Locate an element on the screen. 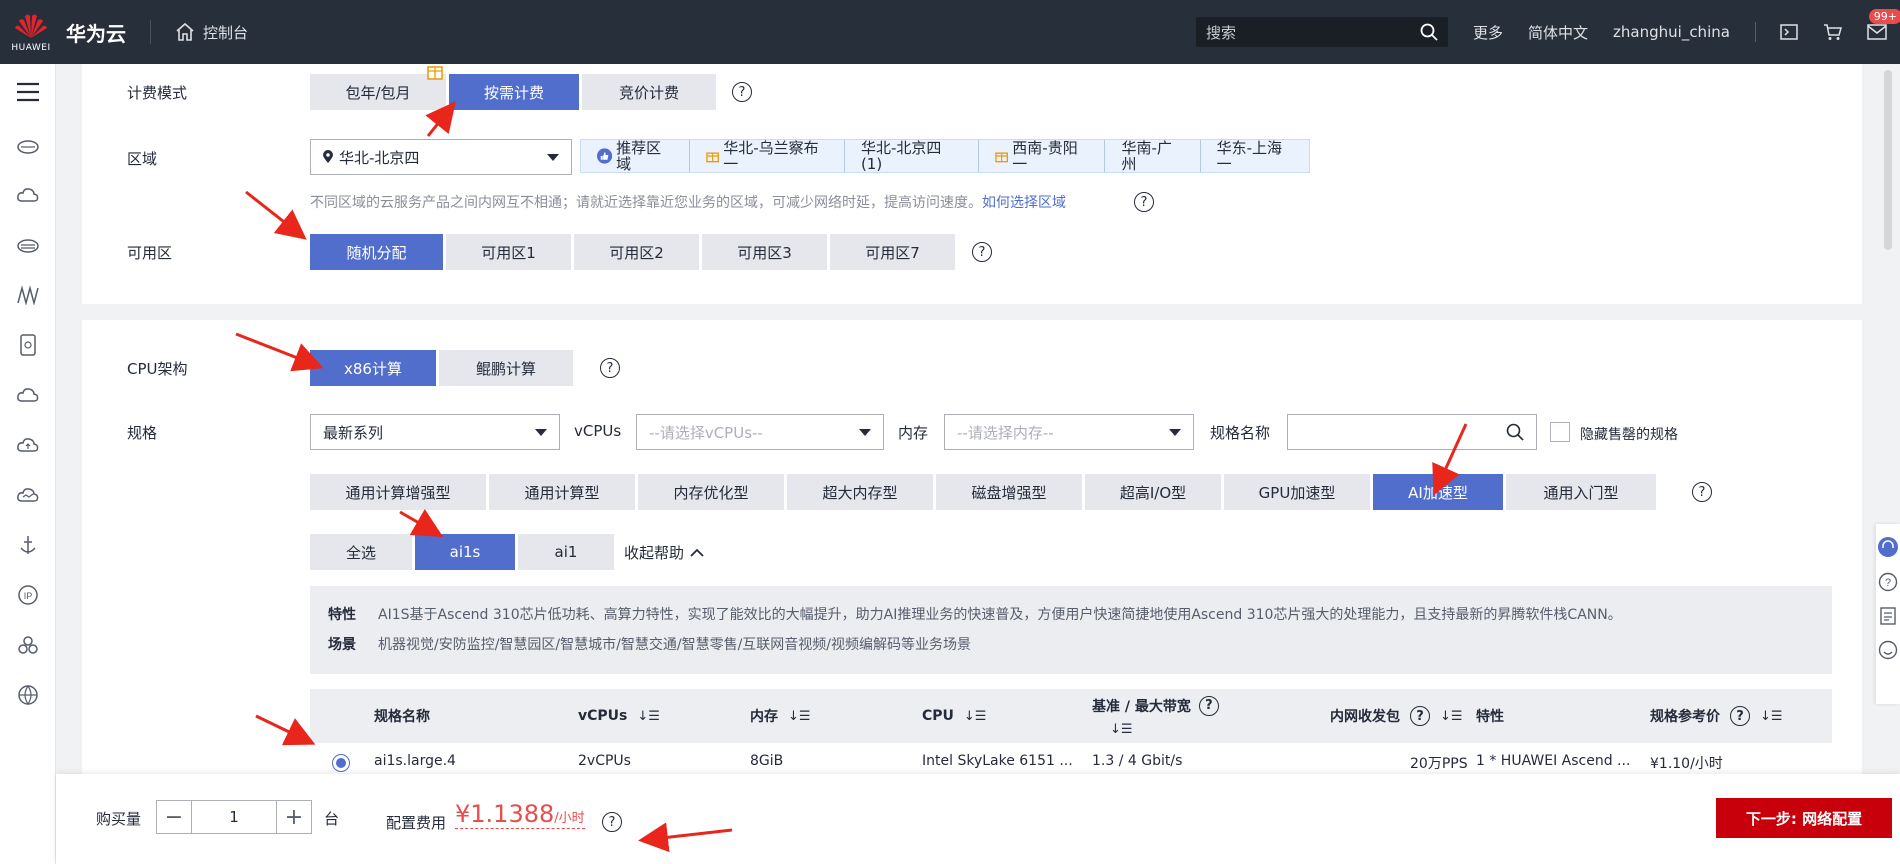 The image size is (1900, 864). spec-type-tab: GPU加速型 is located at coordinates (1297, 492).